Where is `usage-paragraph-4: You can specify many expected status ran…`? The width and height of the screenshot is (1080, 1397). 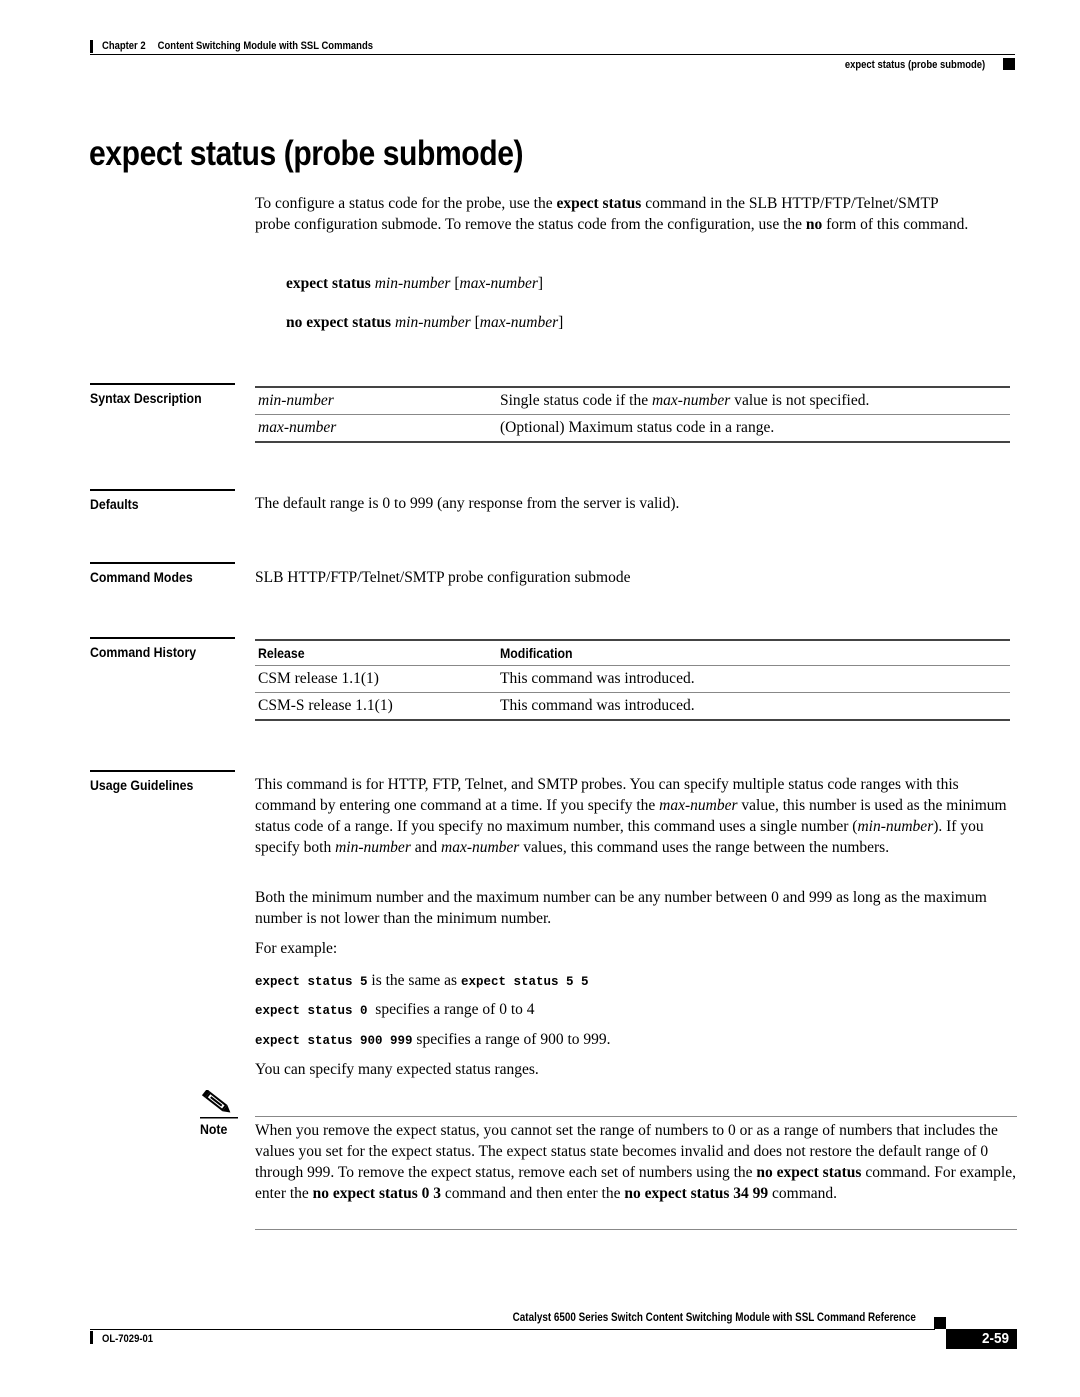 usage-paragraph-4: You can specify many expected status ran… is located at coordinates (397, 1069).